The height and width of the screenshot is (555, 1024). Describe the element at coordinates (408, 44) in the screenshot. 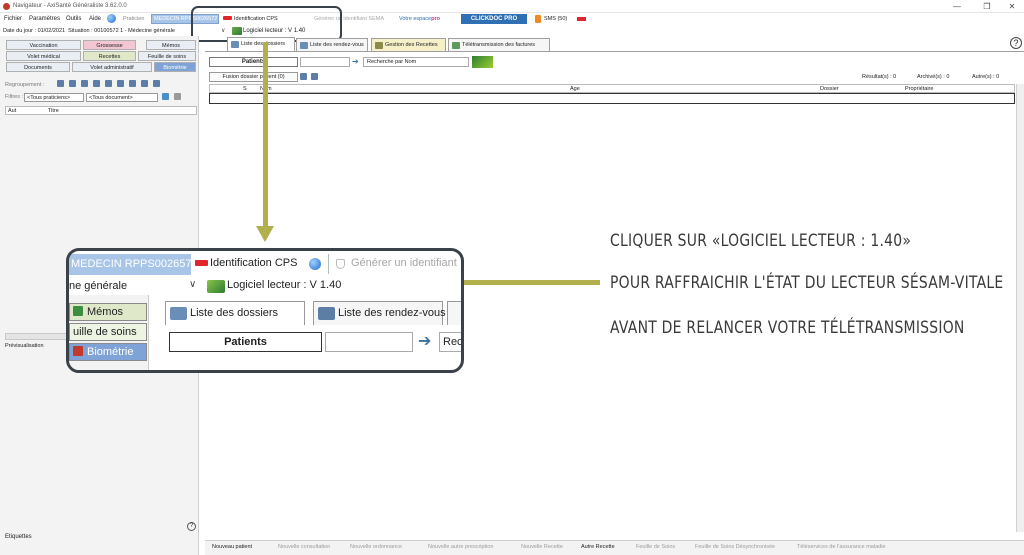

I see `tab-gestion-recettes: Gestion des Recettes` at that location.